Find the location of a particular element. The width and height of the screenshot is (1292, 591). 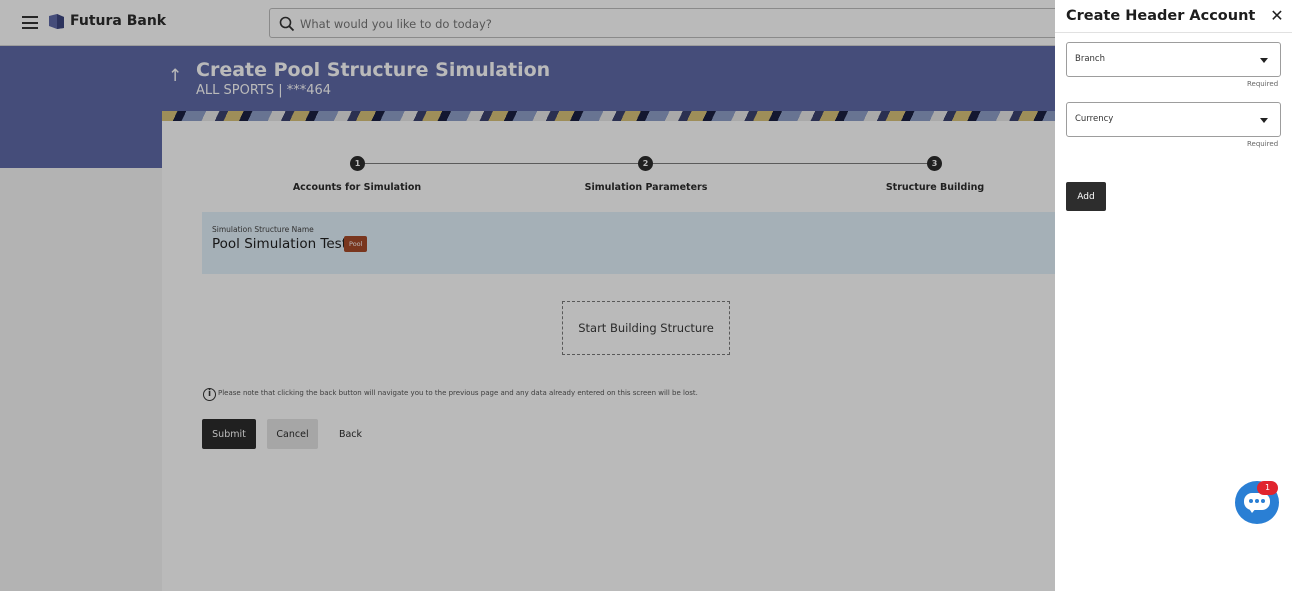

chat-icon is located at coordinates (1257, 503).